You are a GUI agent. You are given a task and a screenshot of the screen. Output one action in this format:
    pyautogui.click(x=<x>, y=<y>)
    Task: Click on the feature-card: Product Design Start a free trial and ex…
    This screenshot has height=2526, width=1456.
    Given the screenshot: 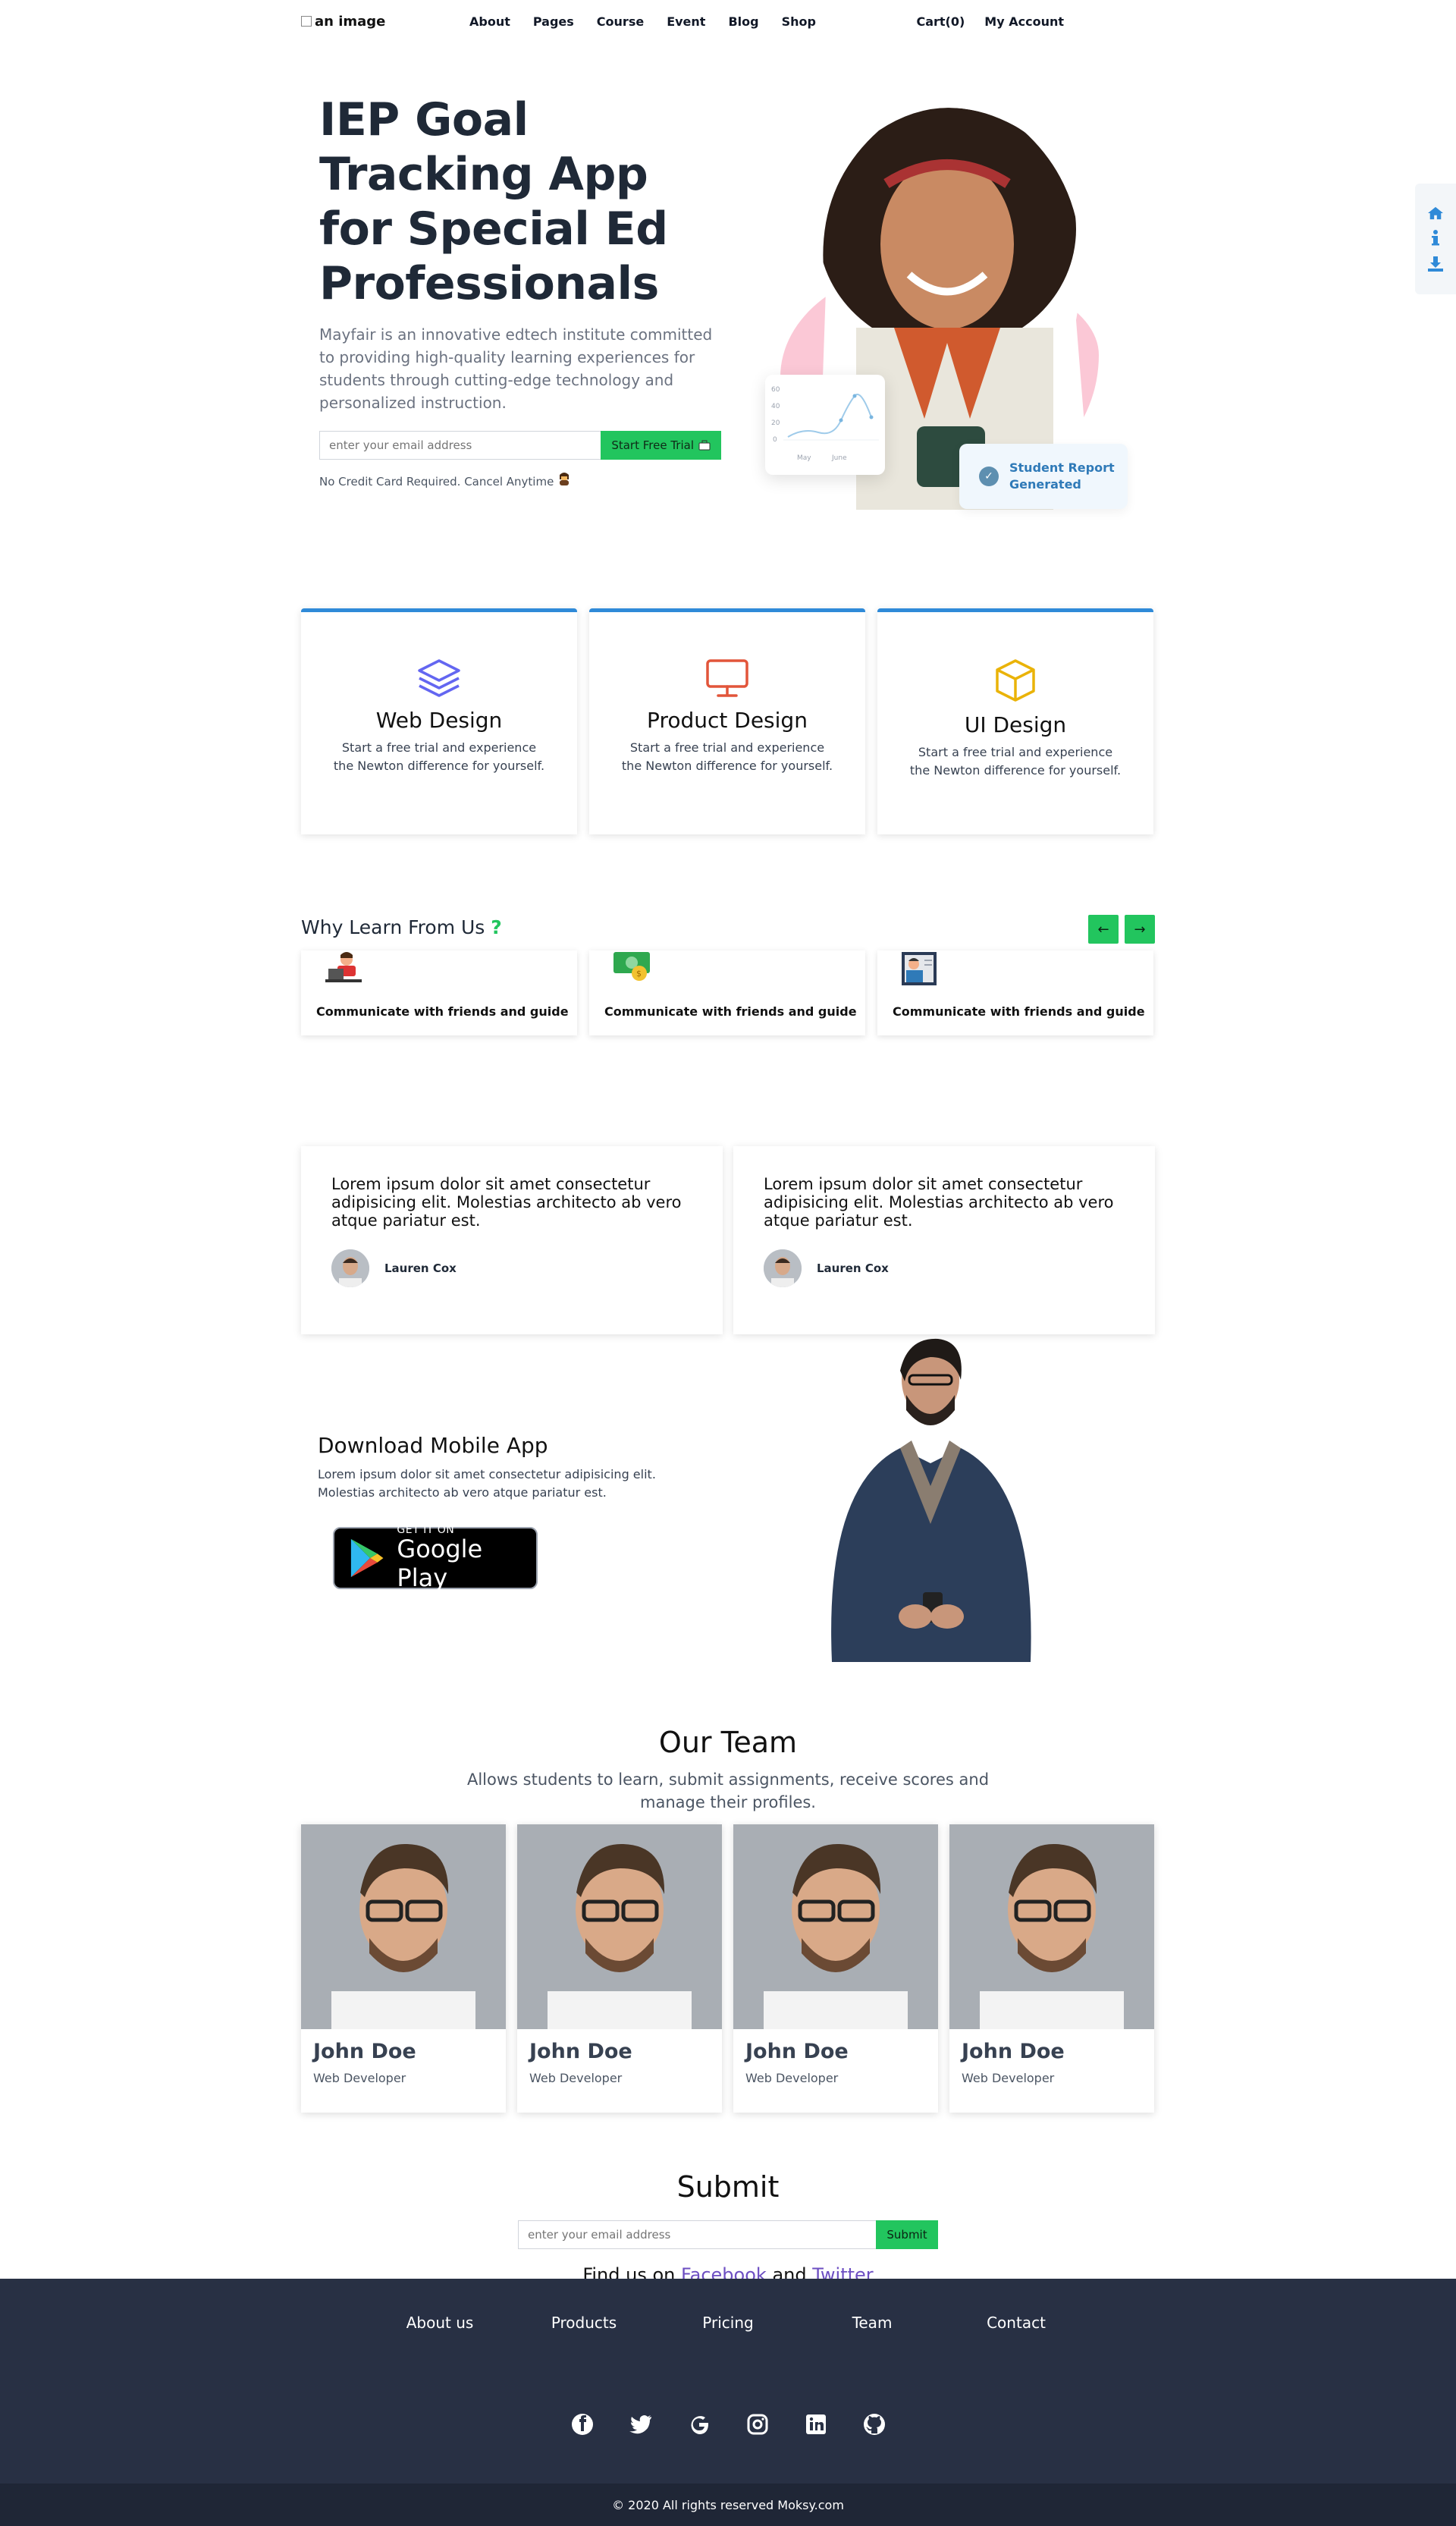 What is the action you would take?
    pyautogui.click(x=727, y=721)
    